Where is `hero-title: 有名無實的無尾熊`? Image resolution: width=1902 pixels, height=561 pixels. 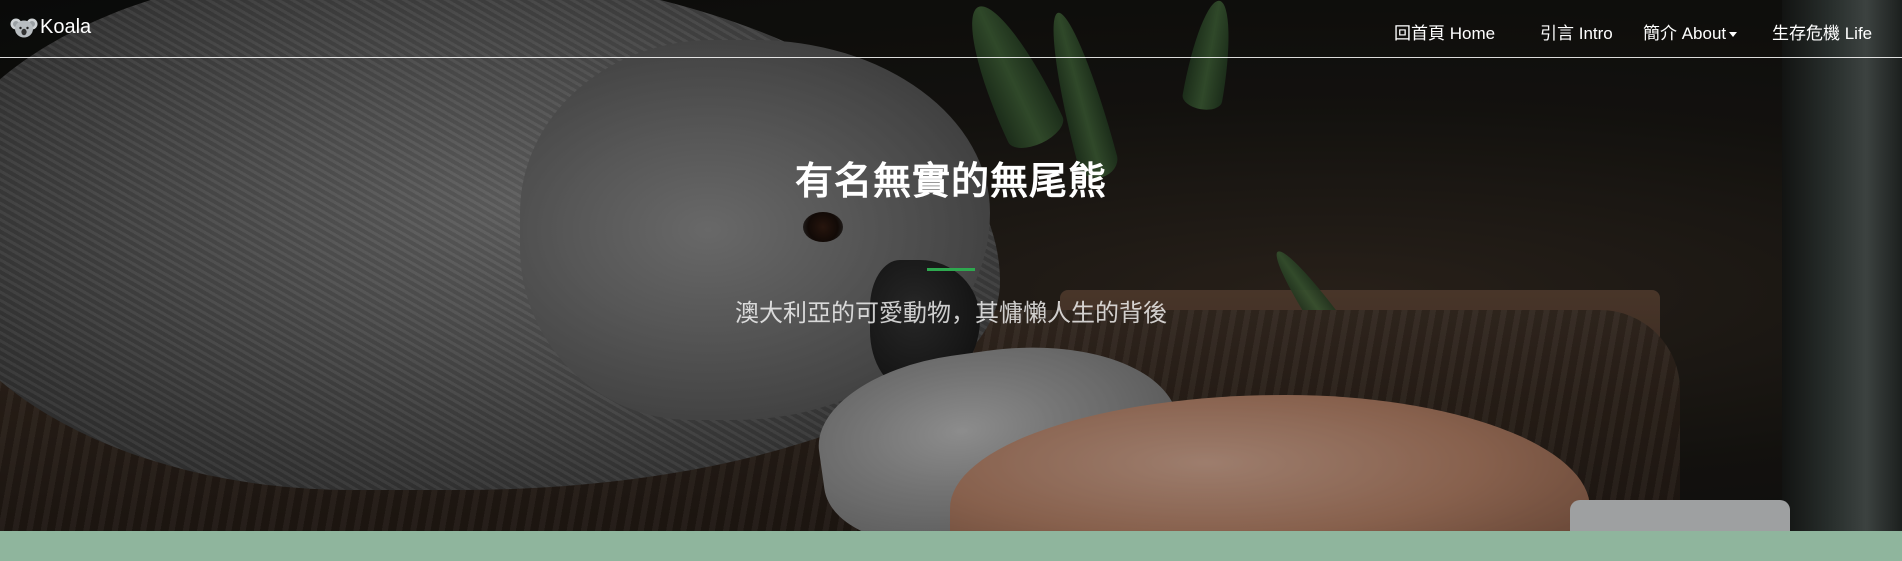
hero-title: 有名無實的無尾熊 is located at coordinates (950, 181).